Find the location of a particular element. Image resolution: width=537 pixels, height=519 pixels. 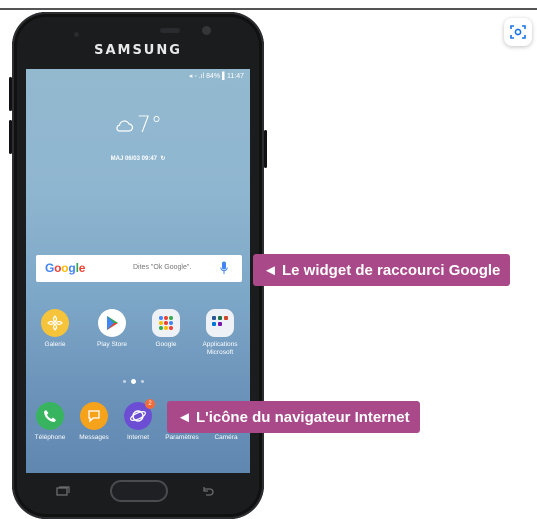

play-store-icon is located at coordinates (112, 323).